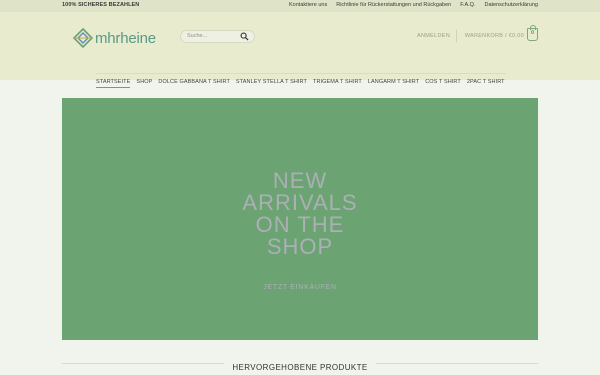 The image size is (600, 375). Describe the element at coordinates (125, 38) in the screenshot. I see `logo-text: mhrheine` at that location.